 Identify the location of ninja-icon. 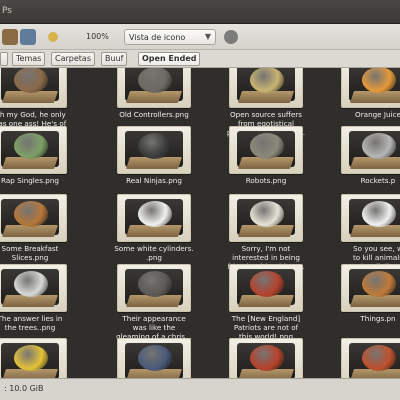
(155, 146).